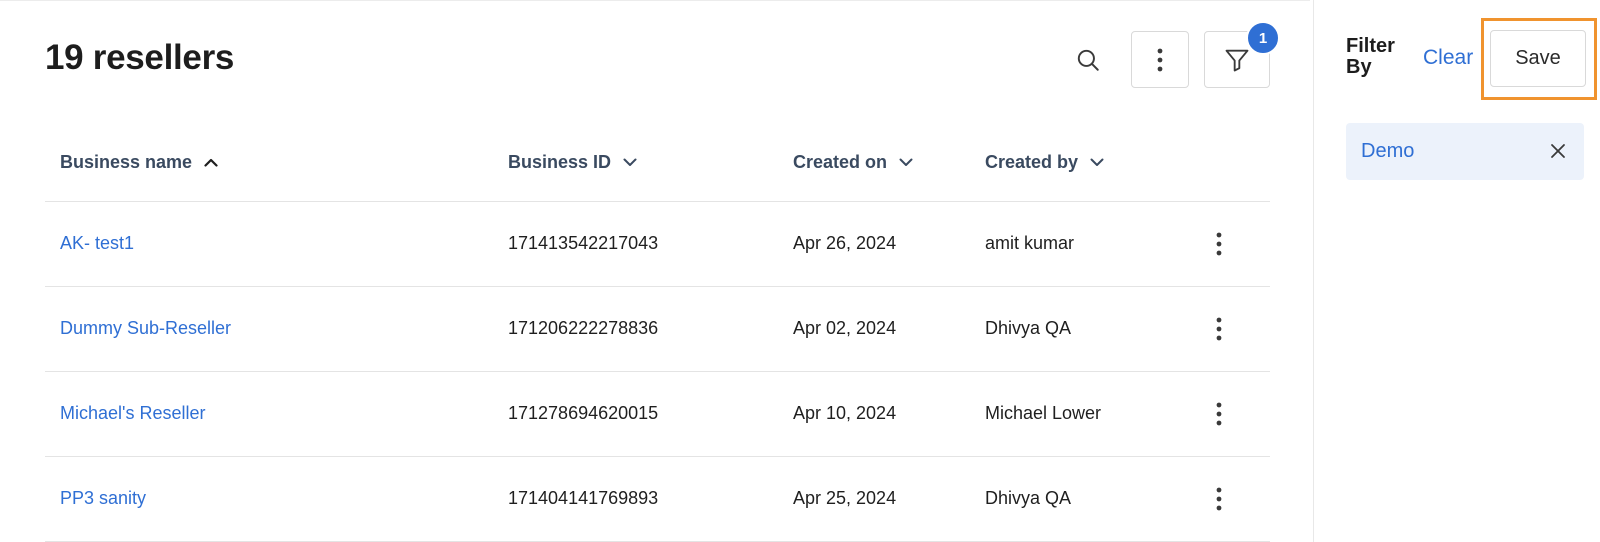 The height and width of the screenshot is (542, 1600). I want to click on more-options-button, so click(1160, 59).